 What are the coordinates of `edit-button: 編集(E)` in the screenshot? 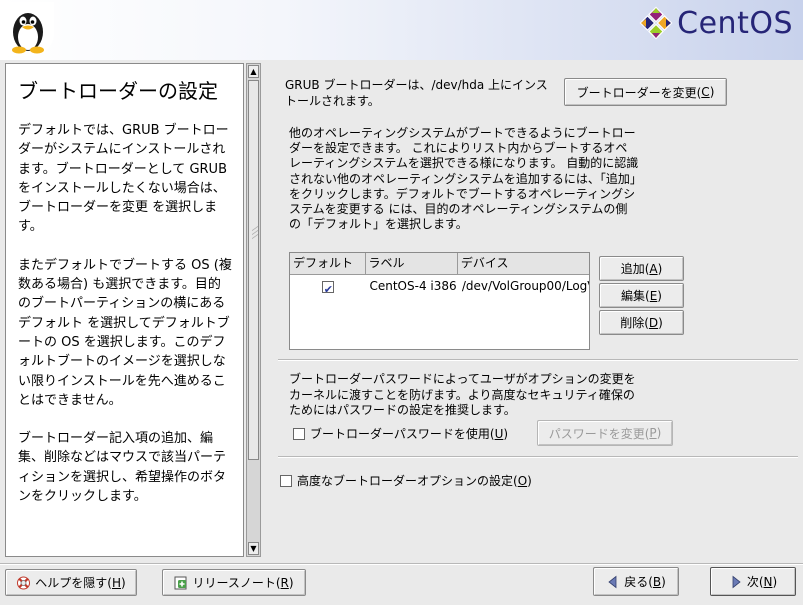 It's located at (641, 295).